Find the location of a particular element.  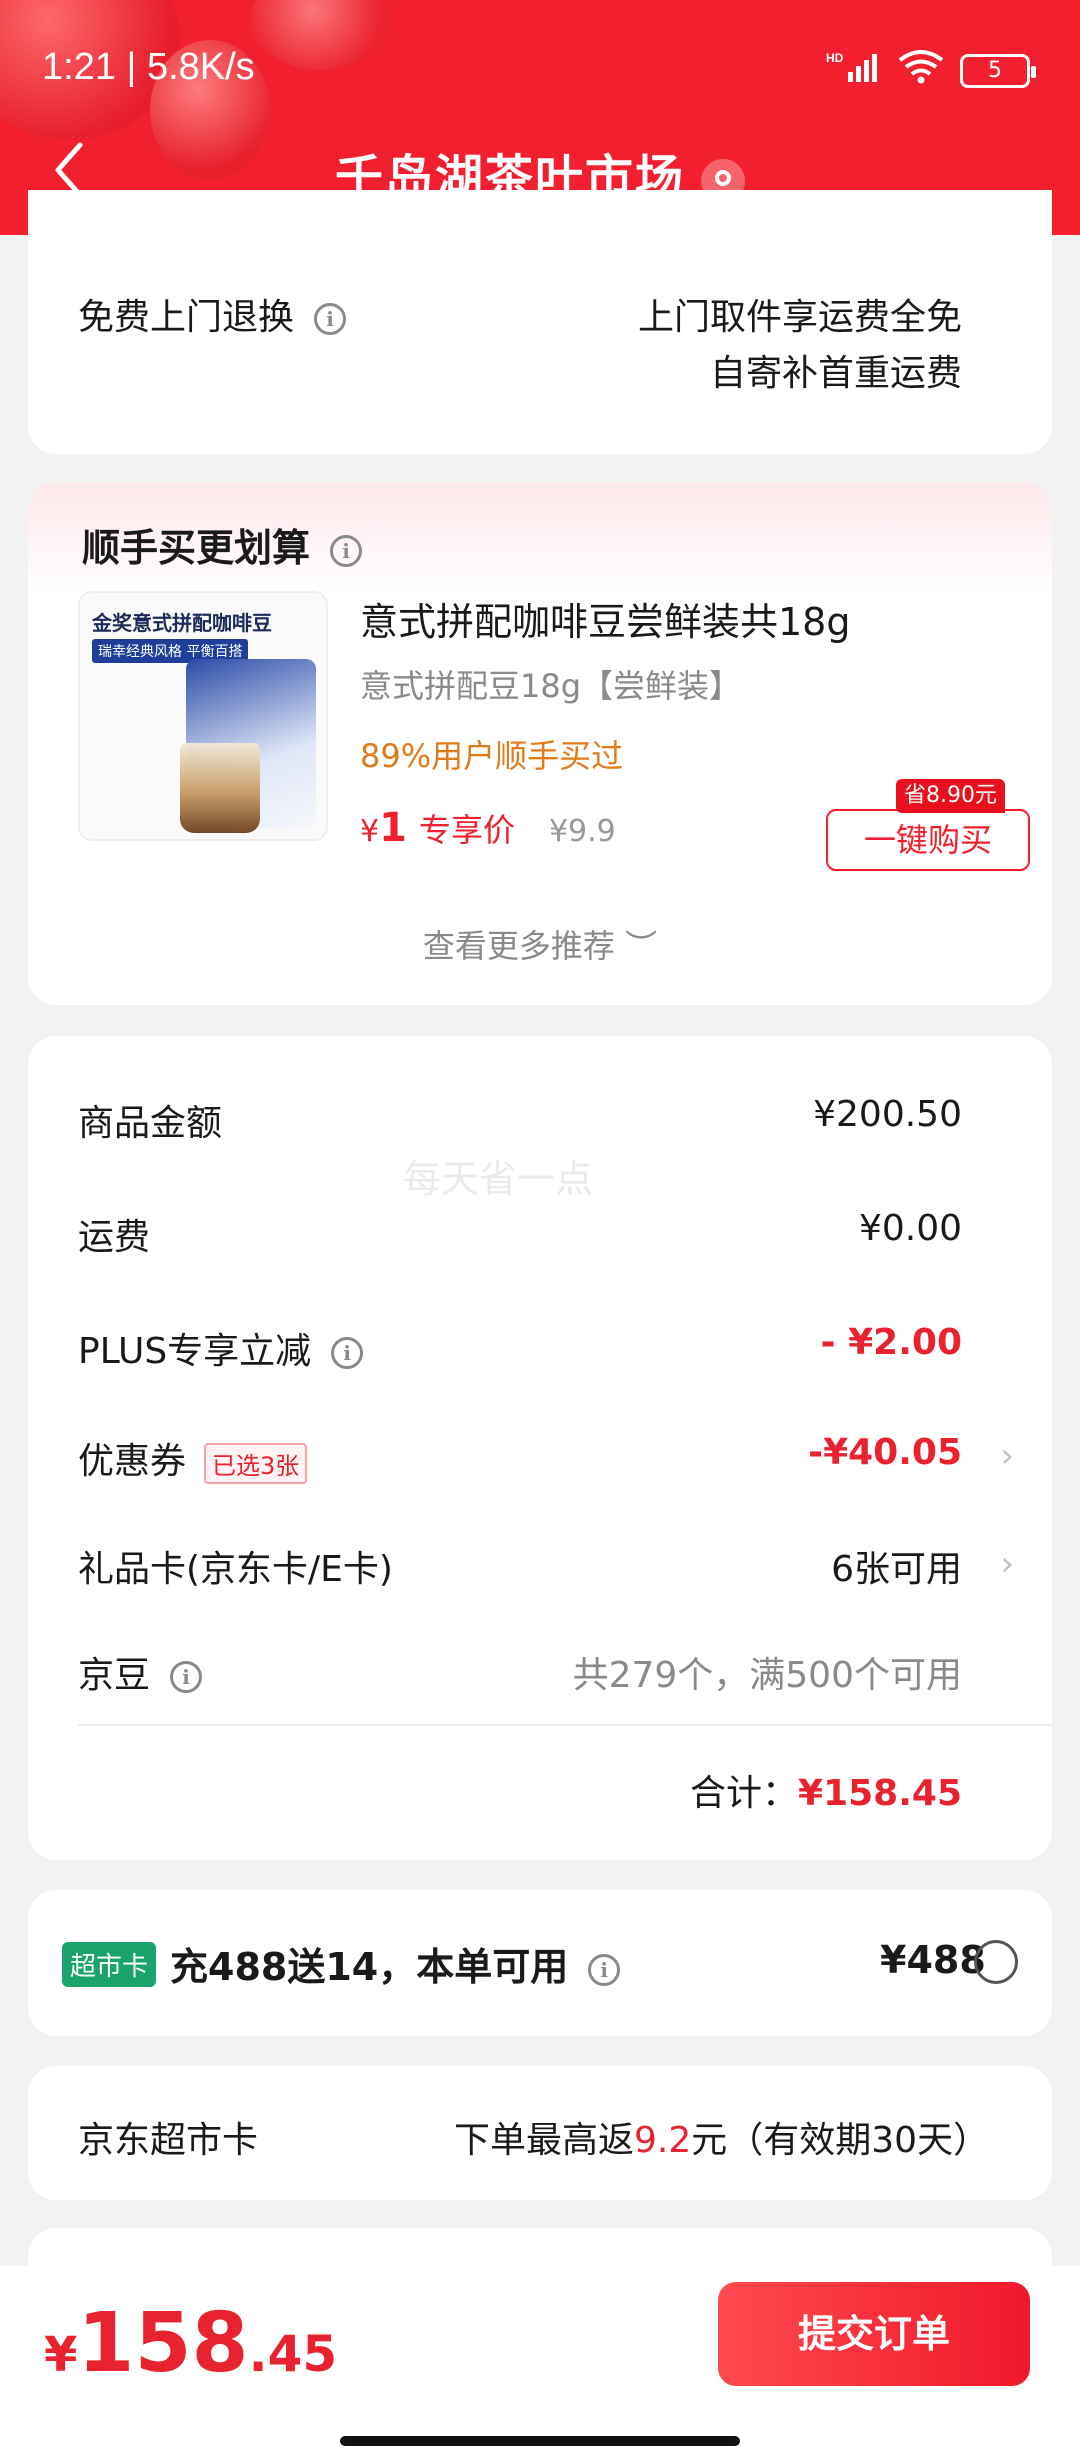

signal-icon: HD is located at coordinates (854, 70).